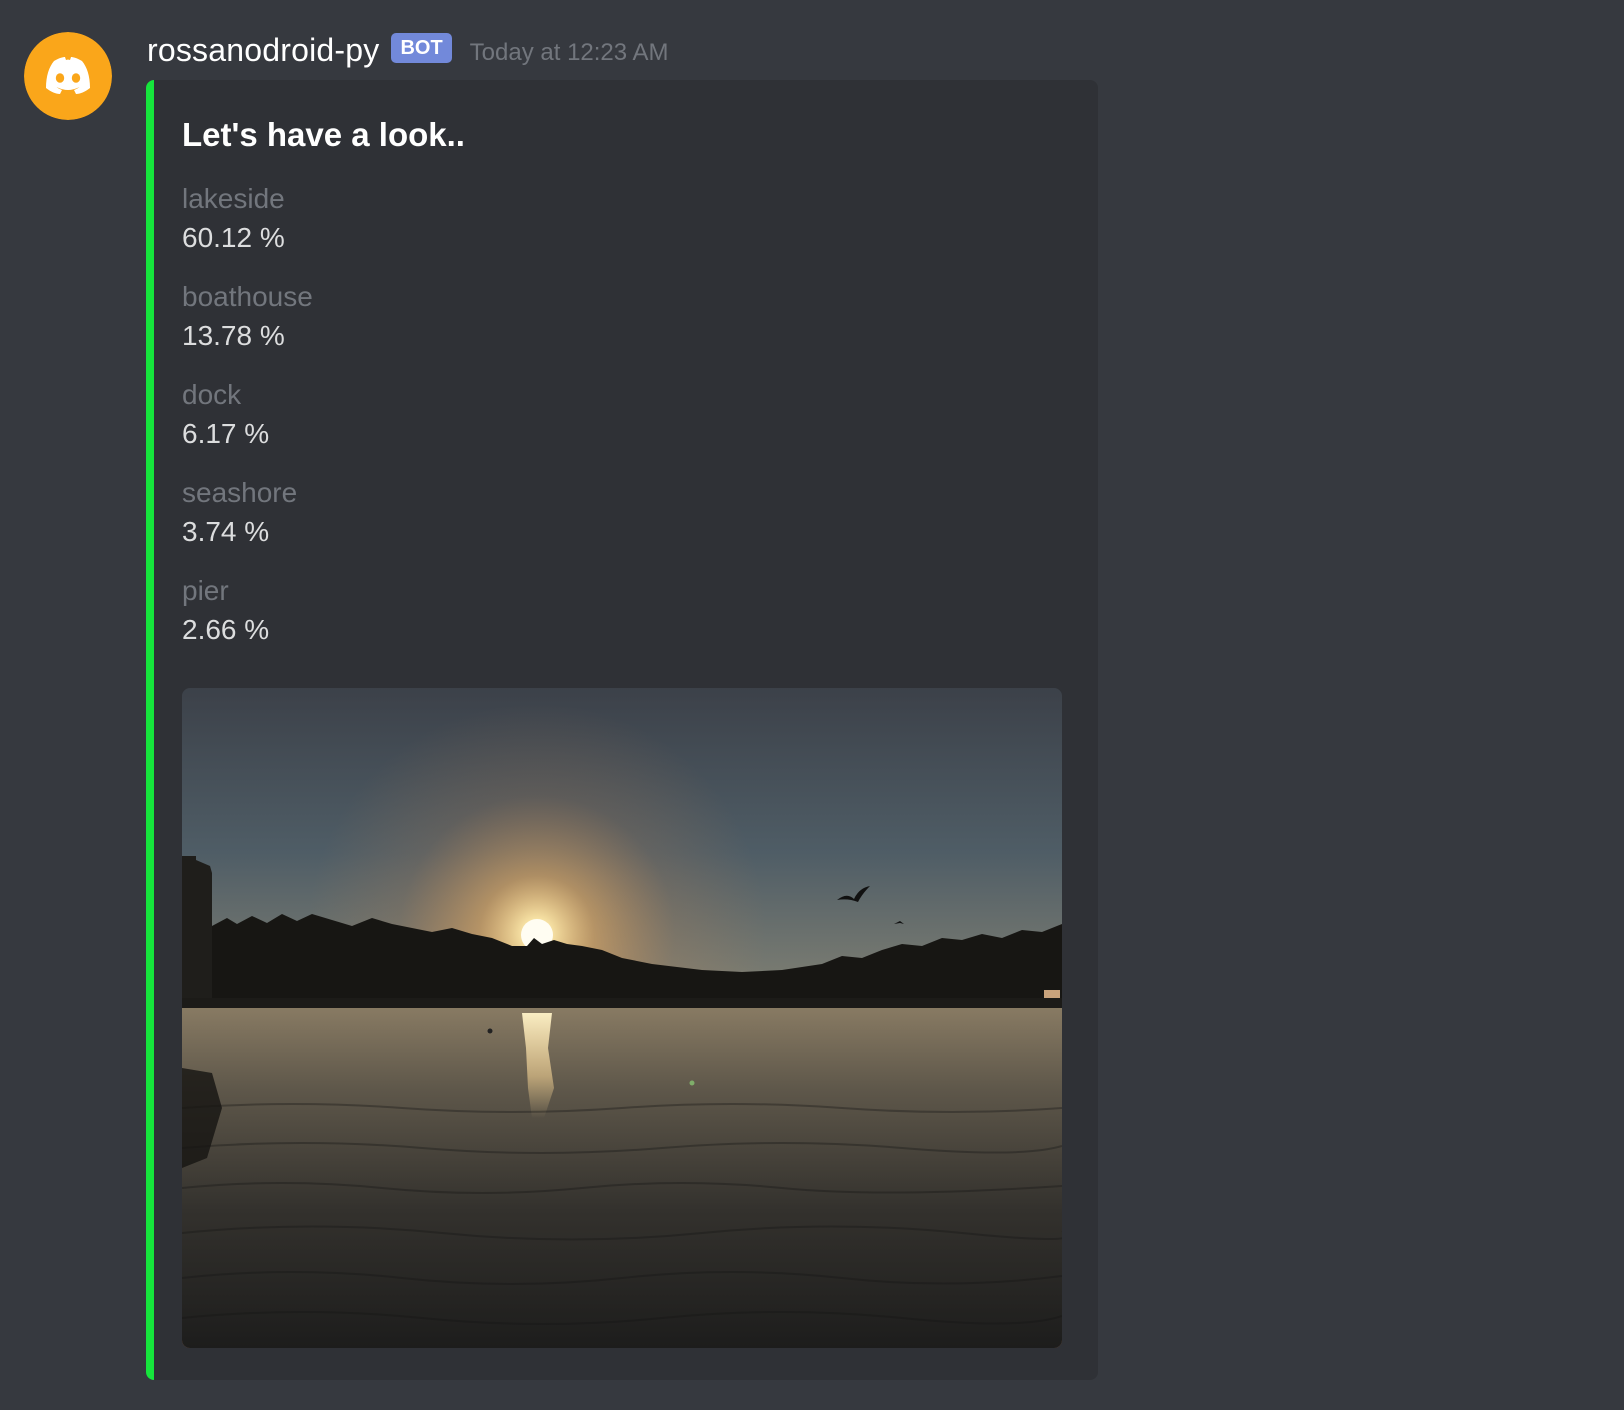 The image size is (1624, 1410). What do you see at coordinates (205, 590) in the screenshot?
I see `field-name: pier` at bounding box center [205, 590].